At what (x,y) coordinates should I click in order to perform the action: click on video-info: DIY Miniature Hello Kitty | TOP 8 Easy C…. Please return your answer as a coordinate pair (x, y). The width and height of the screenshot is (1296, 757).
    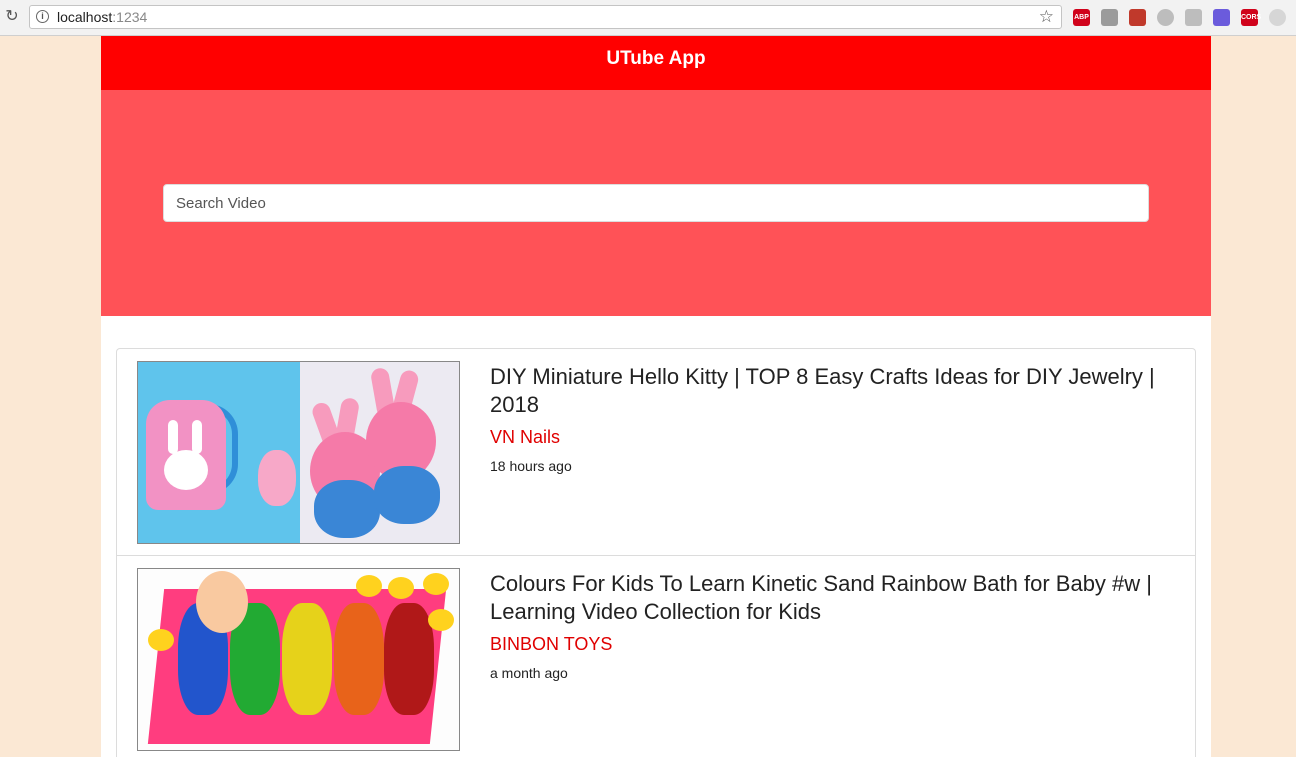
    Looking at the image, I should click on (830, 418).